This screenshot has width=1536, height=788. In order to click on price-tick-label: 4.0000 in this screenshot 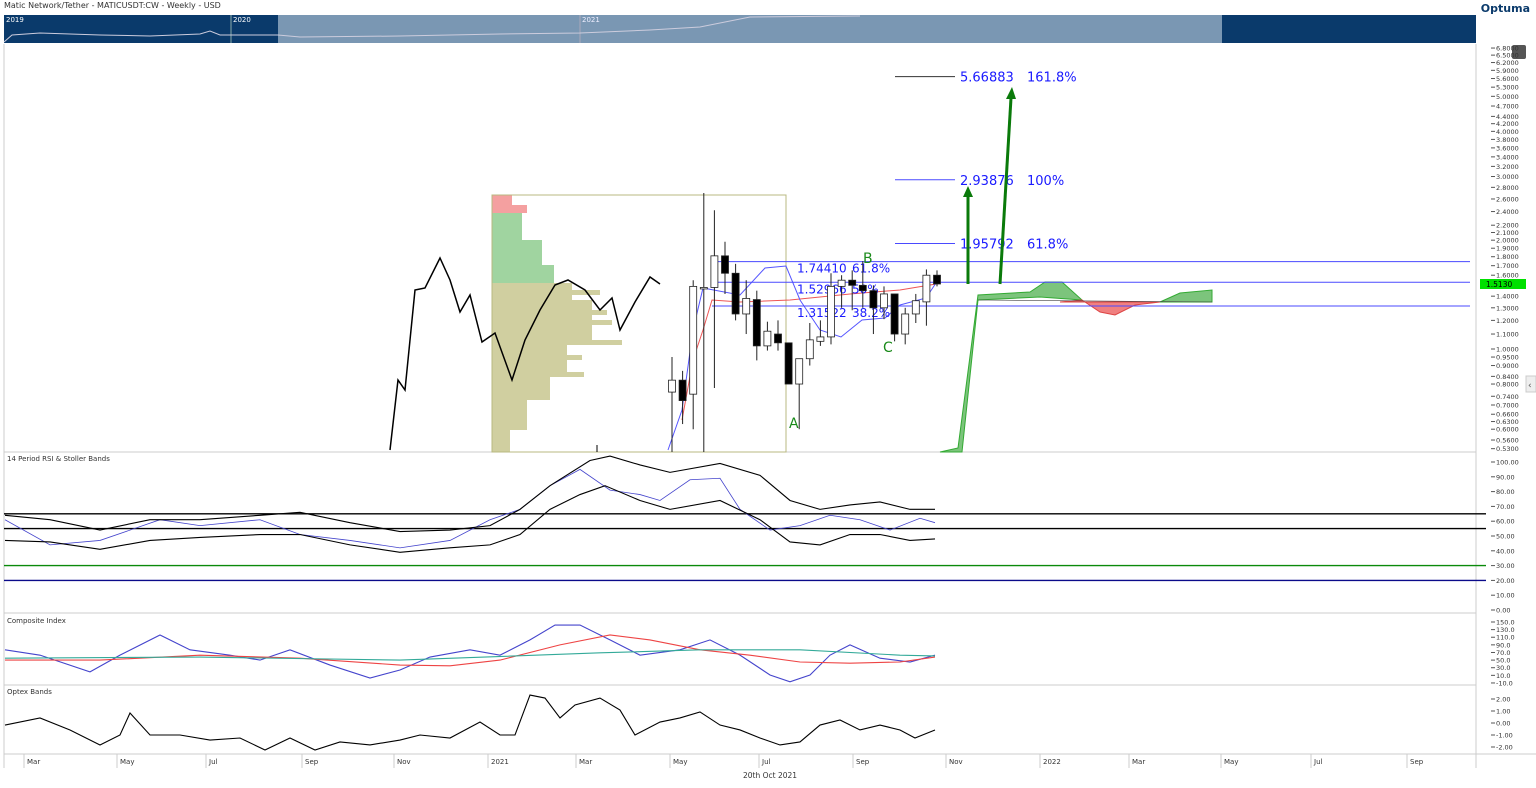, I will do `click(1507, 132)`.